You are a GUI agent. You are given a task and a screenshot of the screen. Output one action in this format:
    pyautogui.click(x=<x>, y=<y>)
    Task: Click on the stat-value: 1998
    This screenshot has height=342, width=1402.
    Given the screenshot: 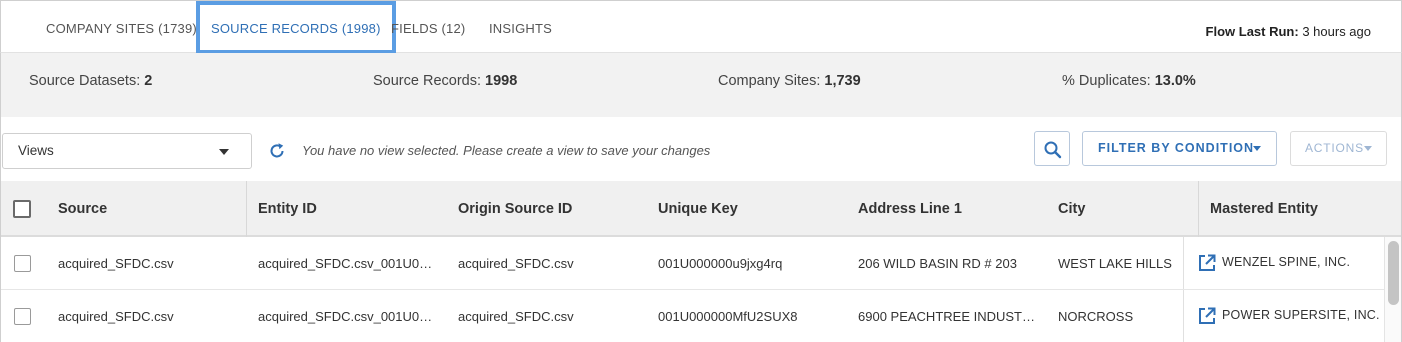 What is the action you would take?
    pyautogui.click(x=501, y=81)
    